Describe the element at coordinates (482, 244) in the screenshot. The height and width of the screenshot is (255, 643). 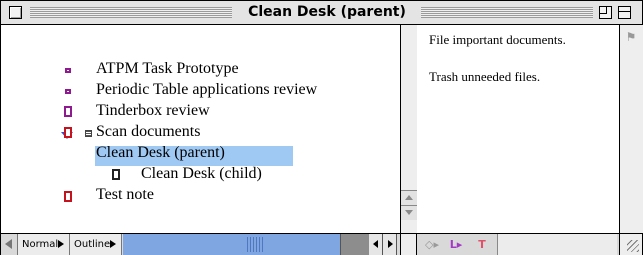
I see `text-tool-icon: T` at that location.